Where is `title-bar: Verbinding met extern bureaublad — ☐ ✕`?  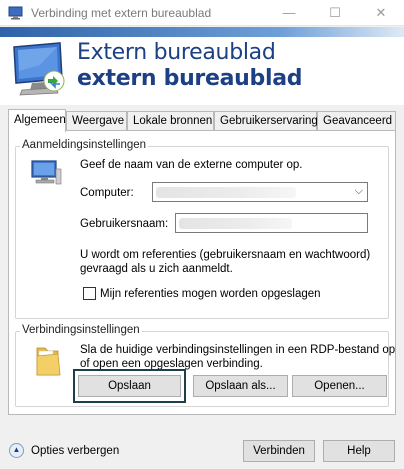
title-bar: Verbinding met extern bureaublad — ☐ ✕ is located at coordinates (202, 13).